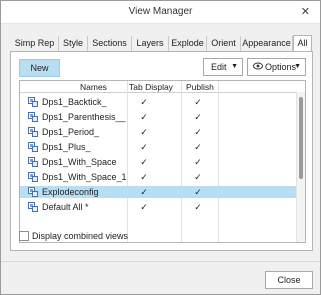 This screenshot has width=321, height=295. I want to click on header-names: Names, so click(93, 87).